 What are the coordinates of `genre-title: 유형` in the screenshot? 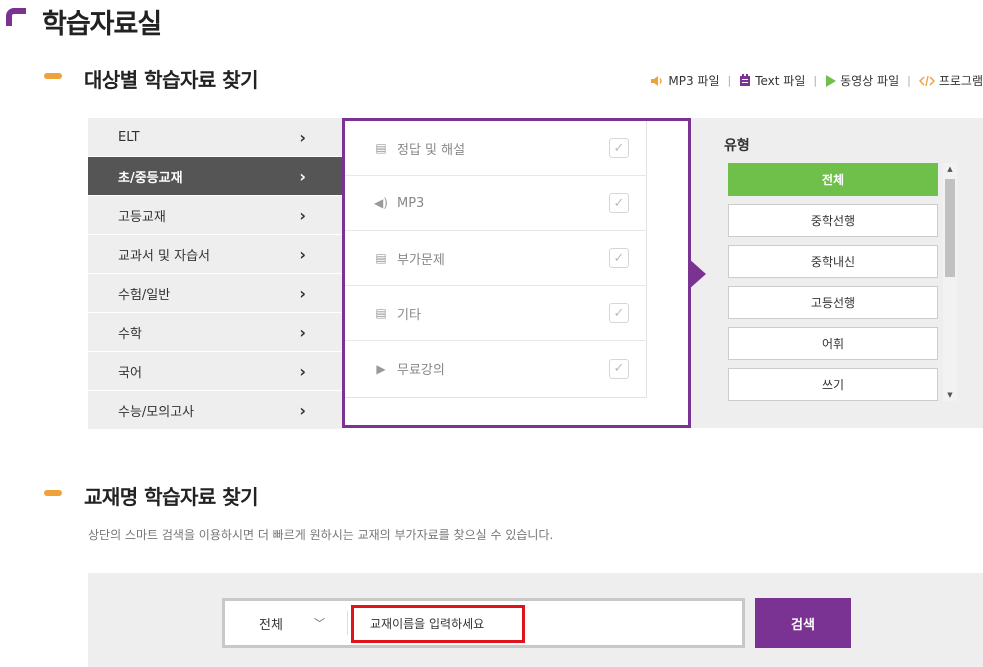 It's located at (737, 146).